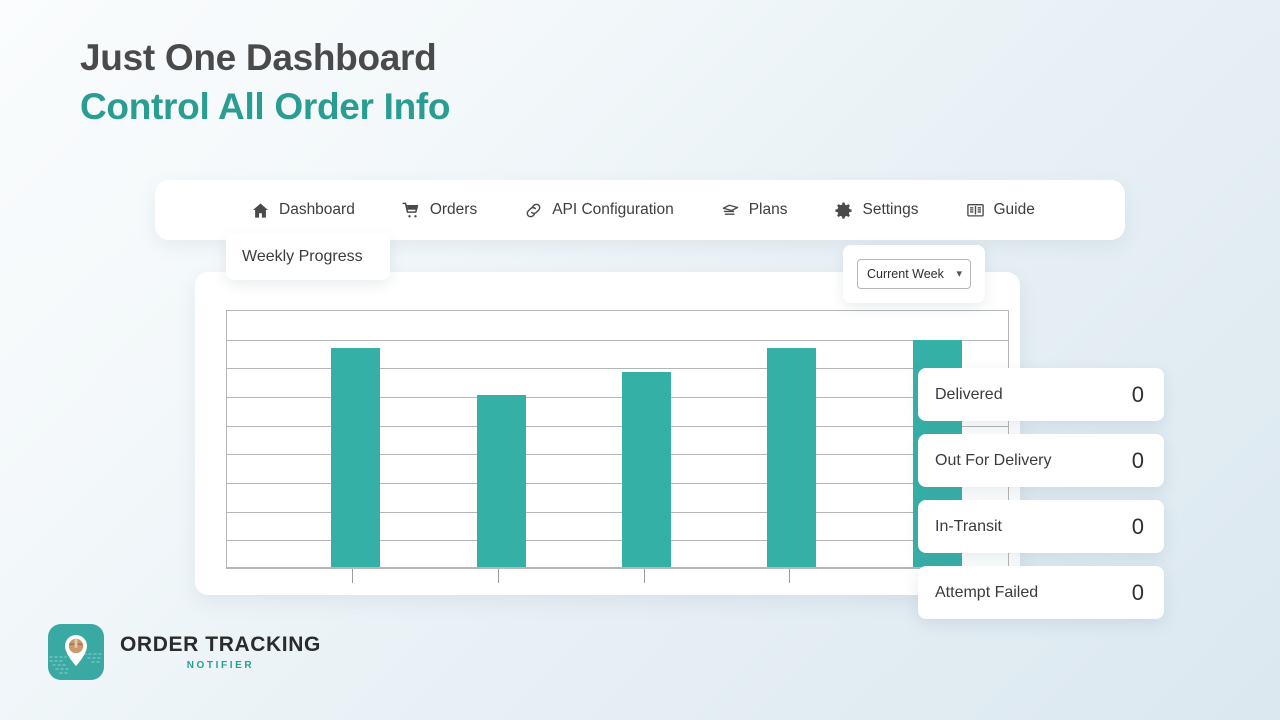  I want to click on gear-icon, so click(843, 210).